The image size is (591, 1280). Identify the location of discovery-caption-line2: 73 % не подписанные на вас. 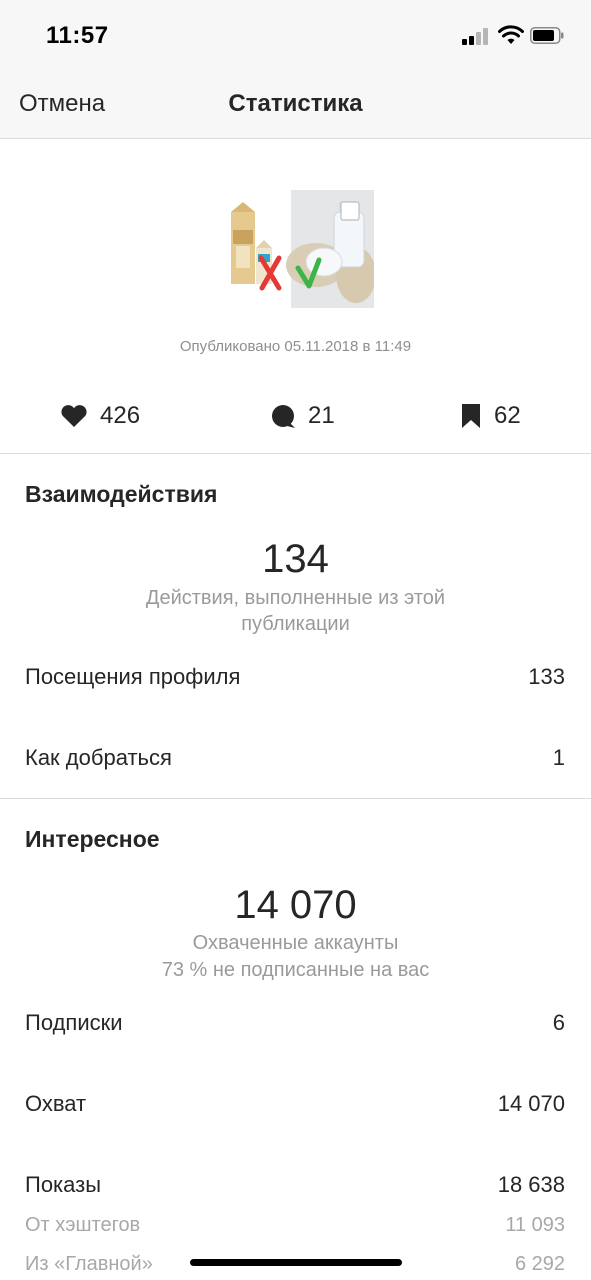
(295, 970).